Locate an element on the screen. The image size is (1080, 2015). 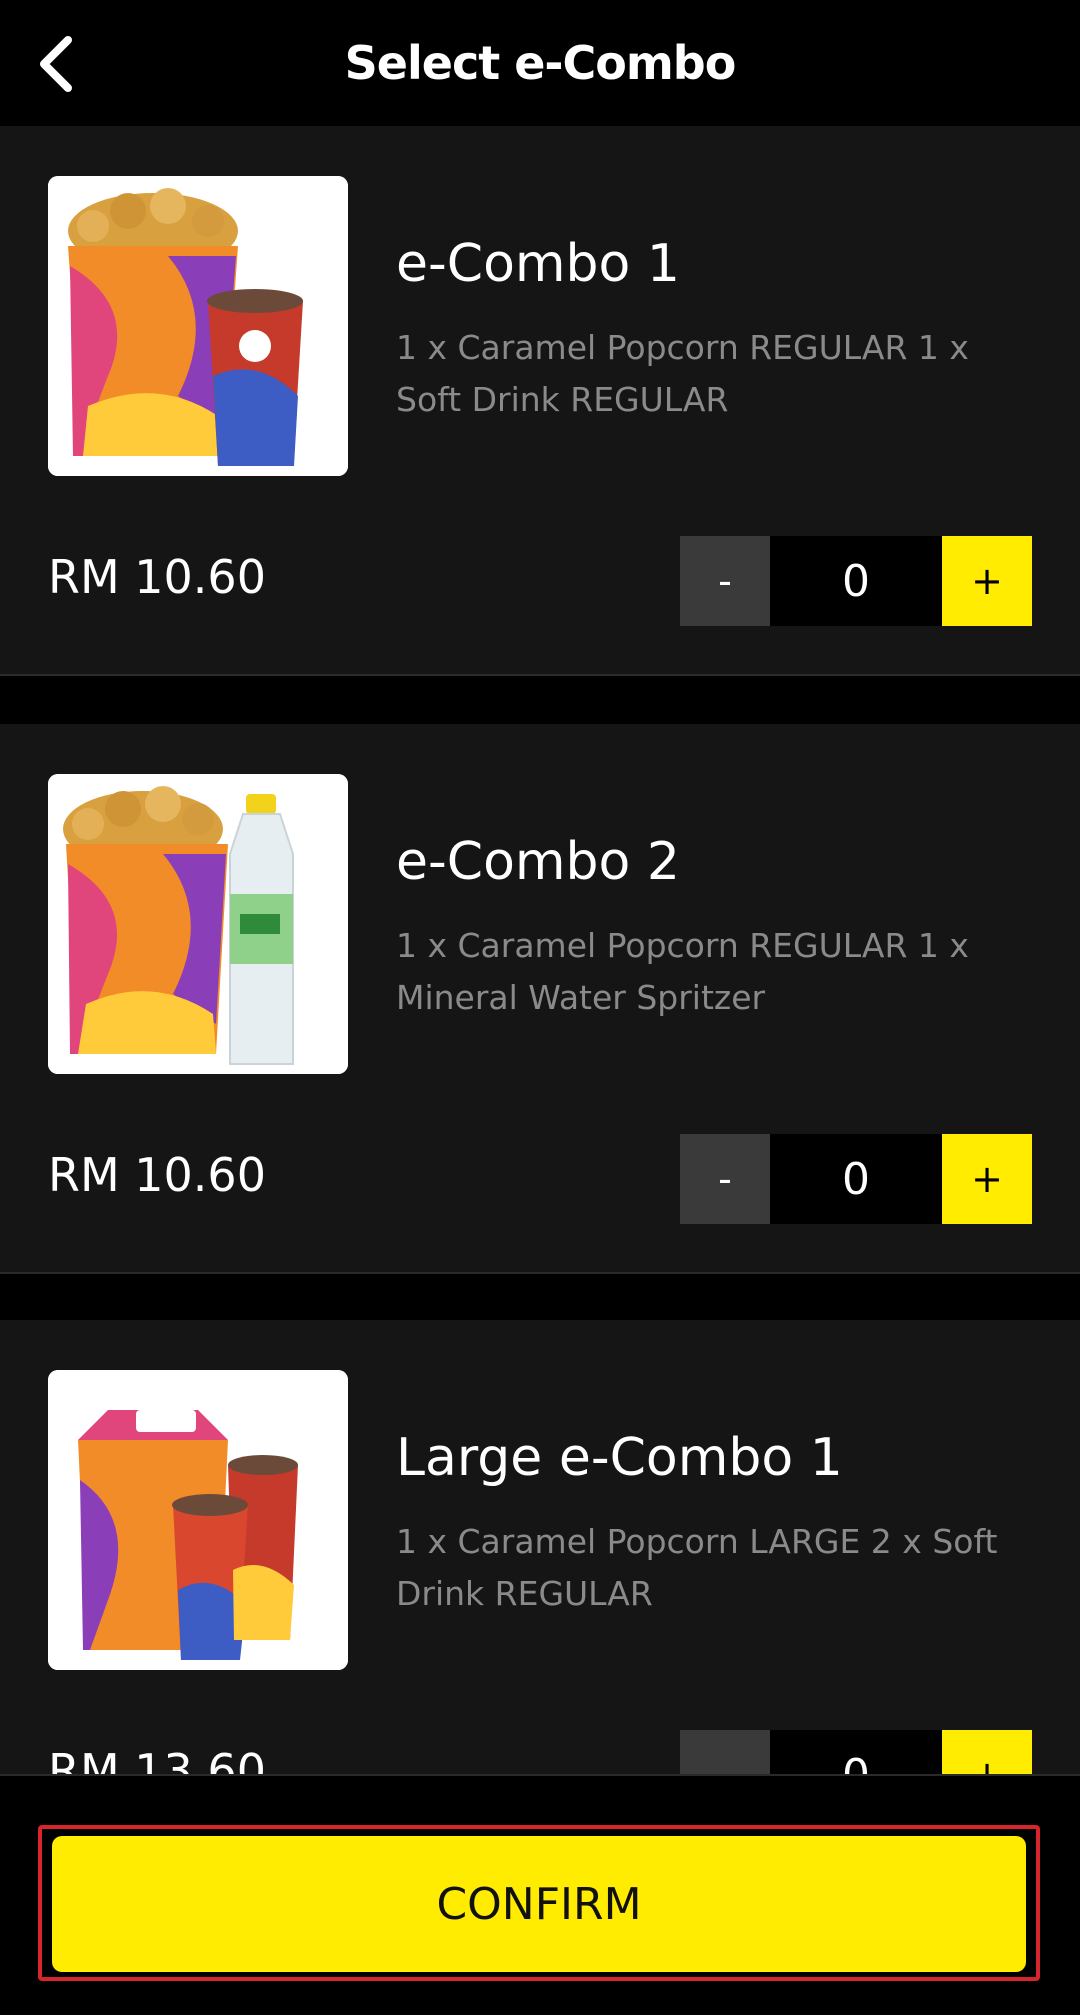
popcorn-and-water-image is located at coordinates (198, 924).